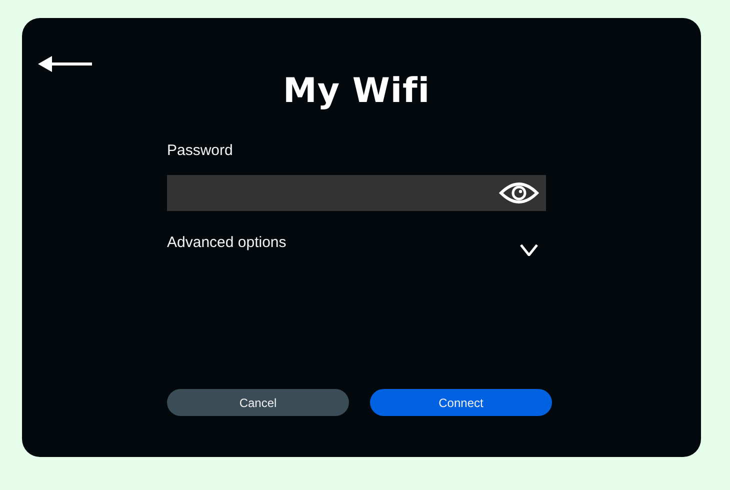 The height and width of the screenshot is (490, 730). I want to click on connect-button: Connect, so click(461, 402).